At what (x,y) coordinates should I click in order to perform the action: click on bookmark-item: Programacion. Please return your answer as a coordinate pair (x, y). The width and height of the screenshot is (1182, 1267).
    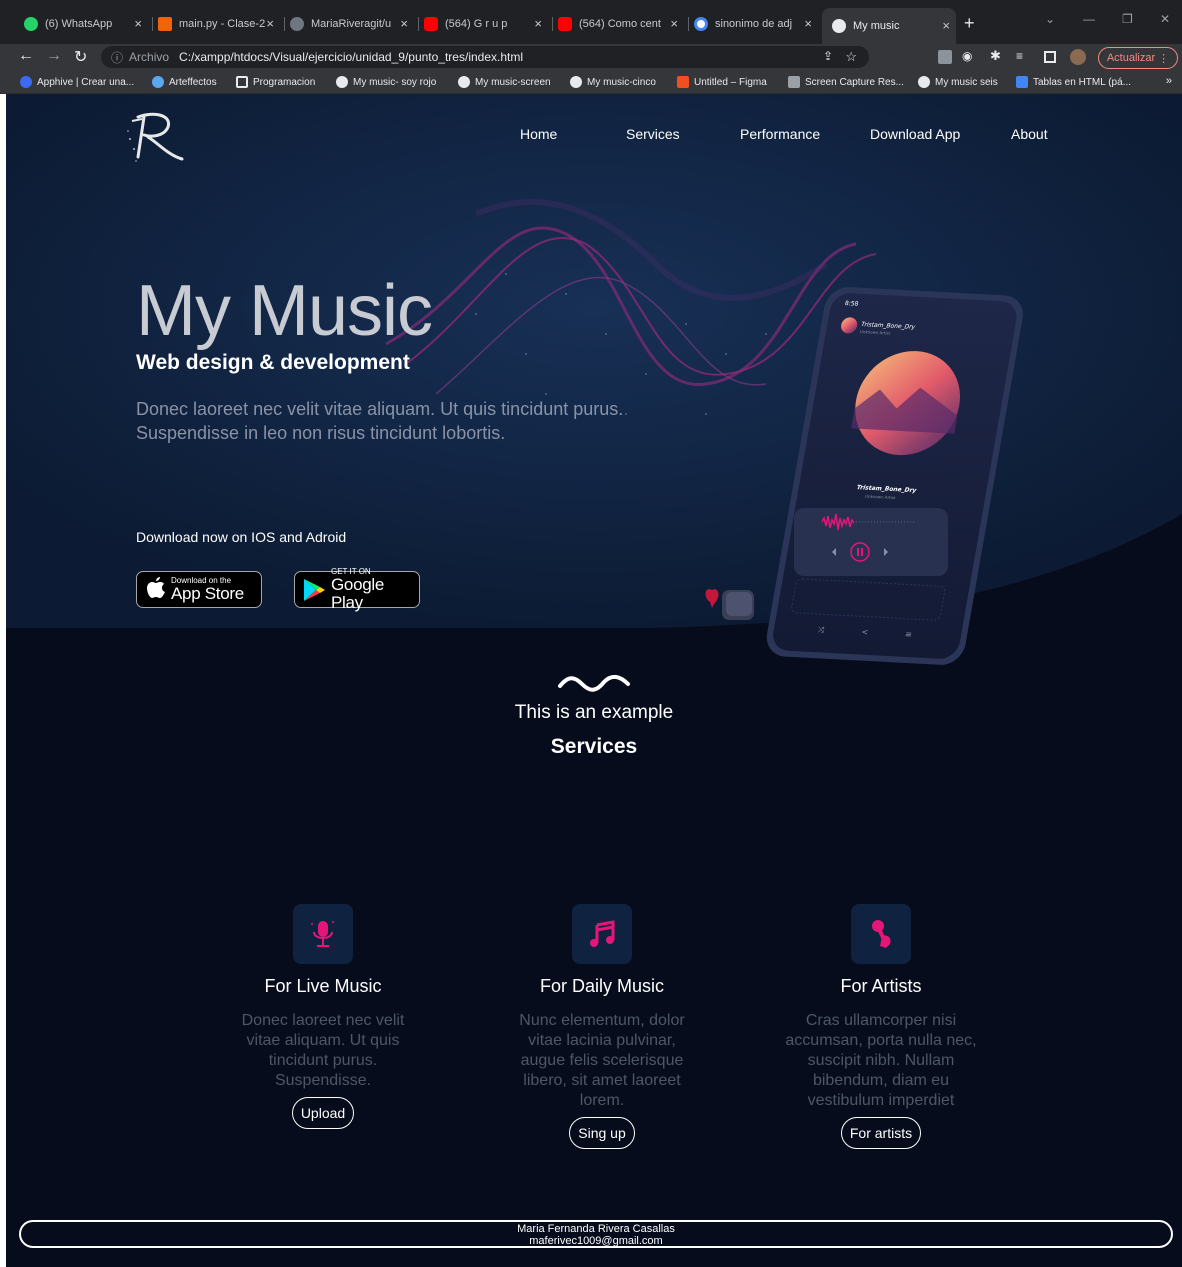
    Looking at the image, I should click on (275, 82).